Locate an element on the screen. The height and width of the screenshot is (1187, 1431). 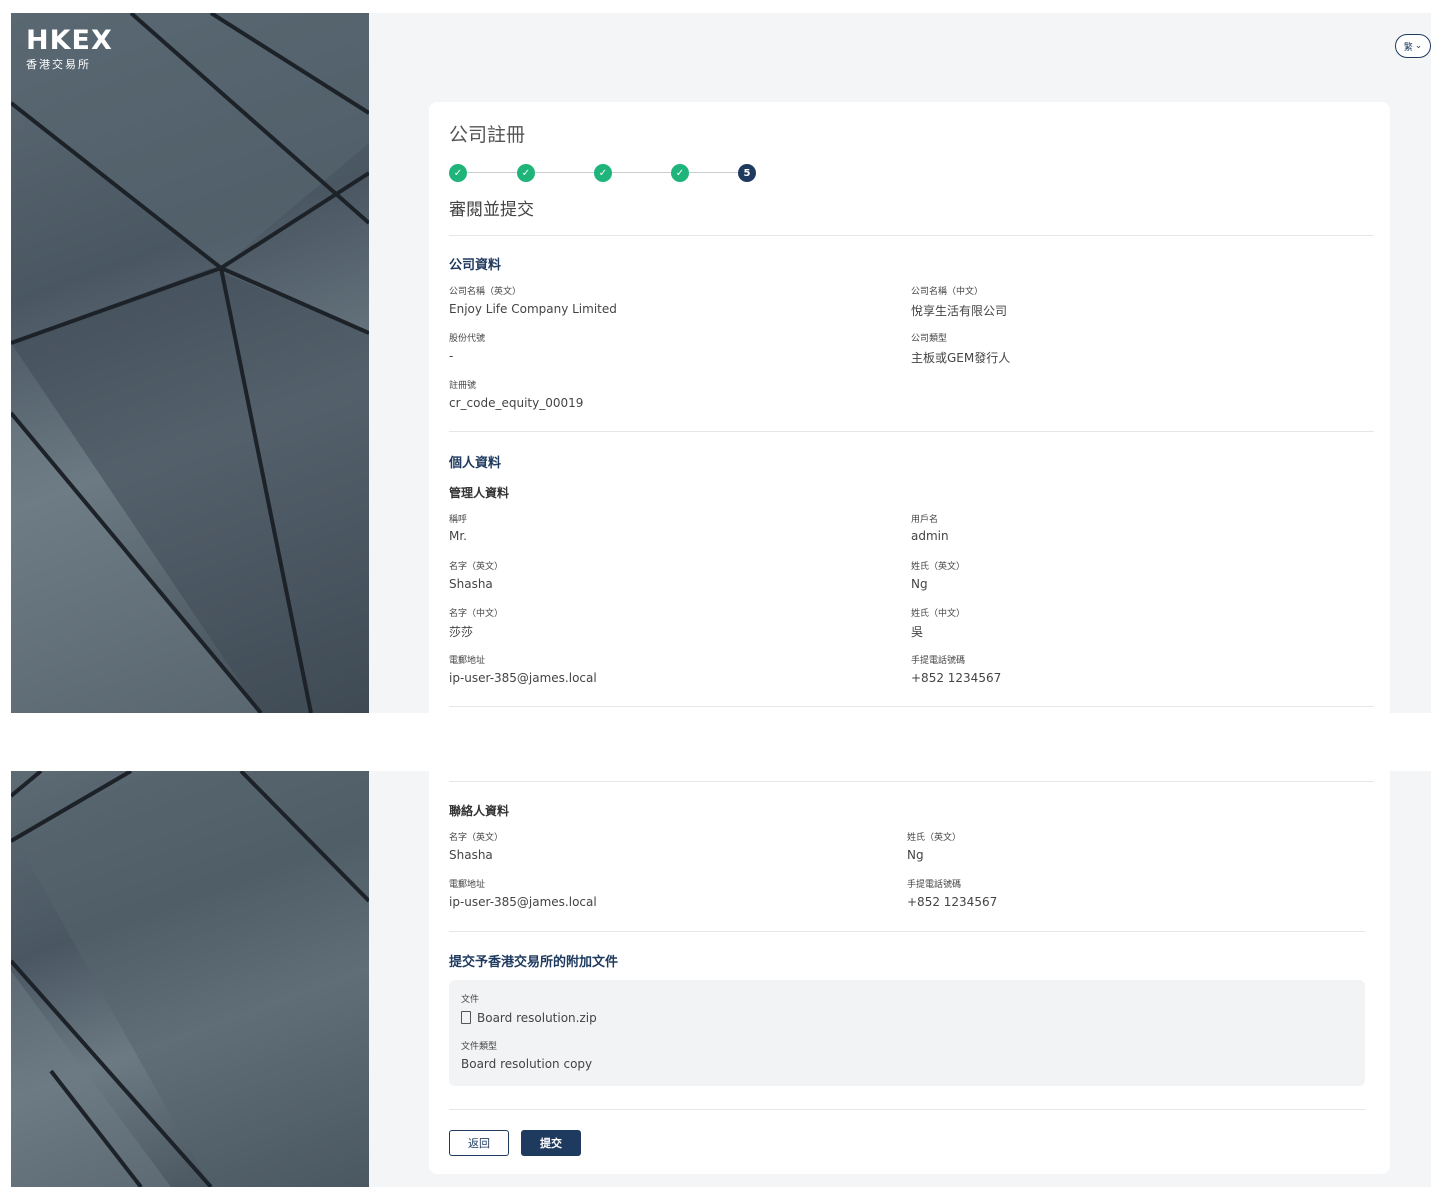
contact-first-name-en: Shasha is located at coordinates (471, 855).